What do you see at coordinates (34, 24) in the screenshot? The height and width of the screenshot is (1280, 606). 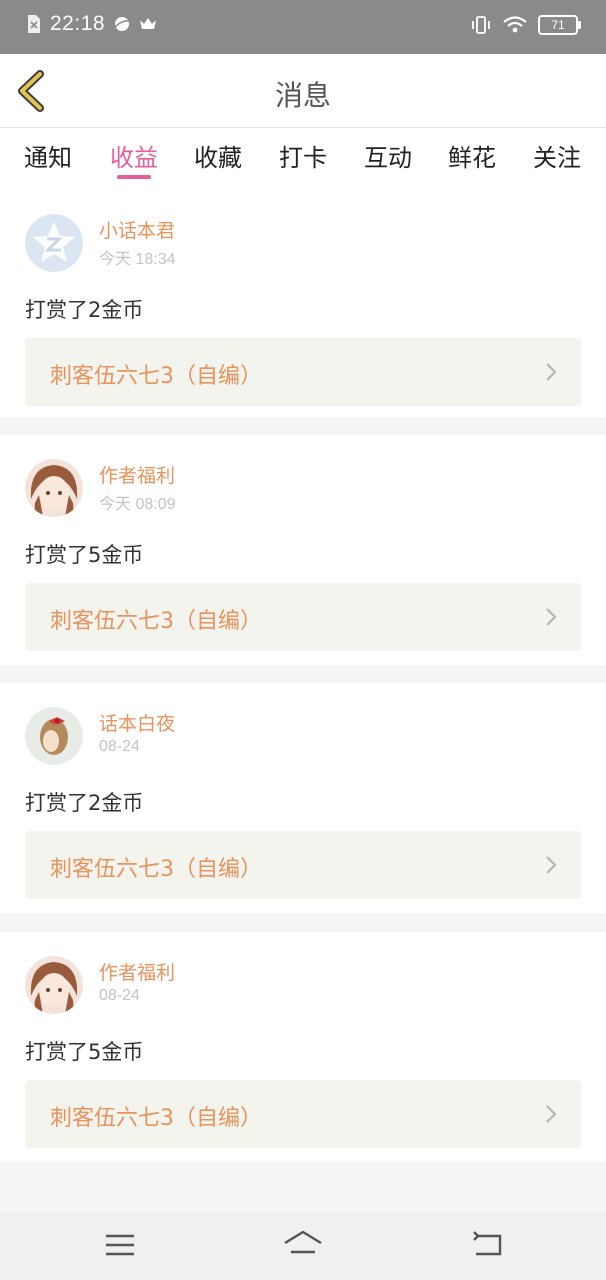 I see `sim-off-icon` at bounding box center [34, 24].